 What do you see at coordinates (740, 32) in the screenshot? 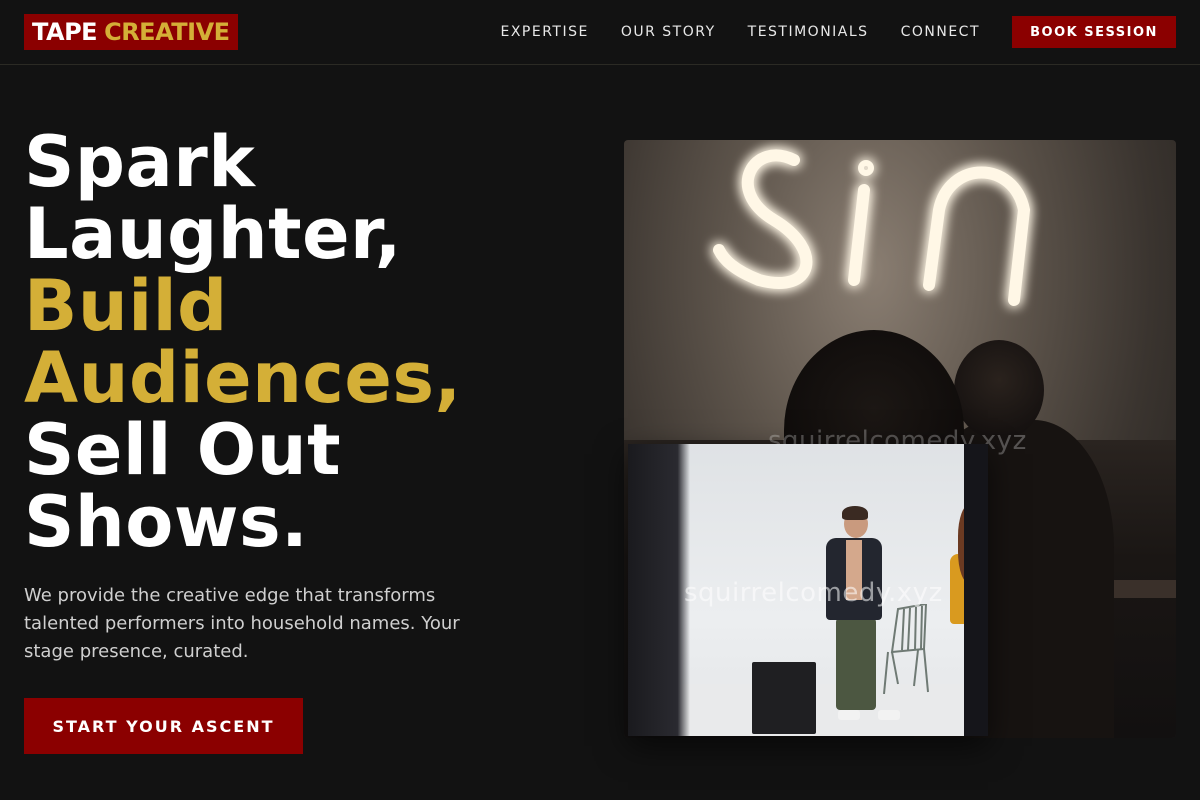
I see `main-nav: EXPERTISE OUR STORY TESTIMONIALS CONNECT` at bounding box center [740, 32].